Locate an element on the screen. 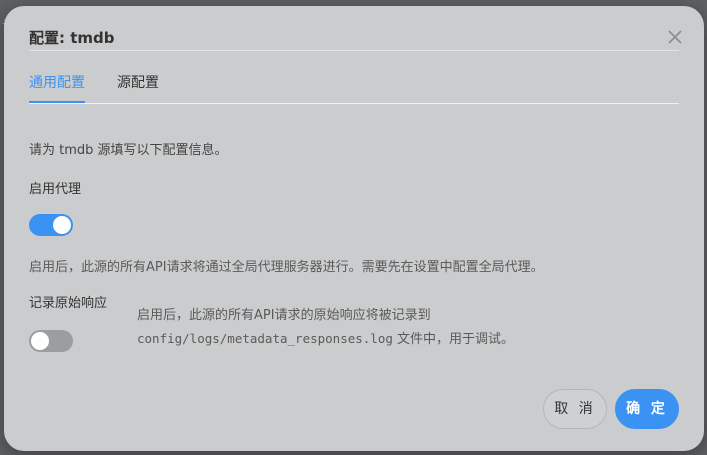 The image size is (707, 455). raw-response-description-tail: 文件中，用于调试。 is located at coordinates (453, 339).